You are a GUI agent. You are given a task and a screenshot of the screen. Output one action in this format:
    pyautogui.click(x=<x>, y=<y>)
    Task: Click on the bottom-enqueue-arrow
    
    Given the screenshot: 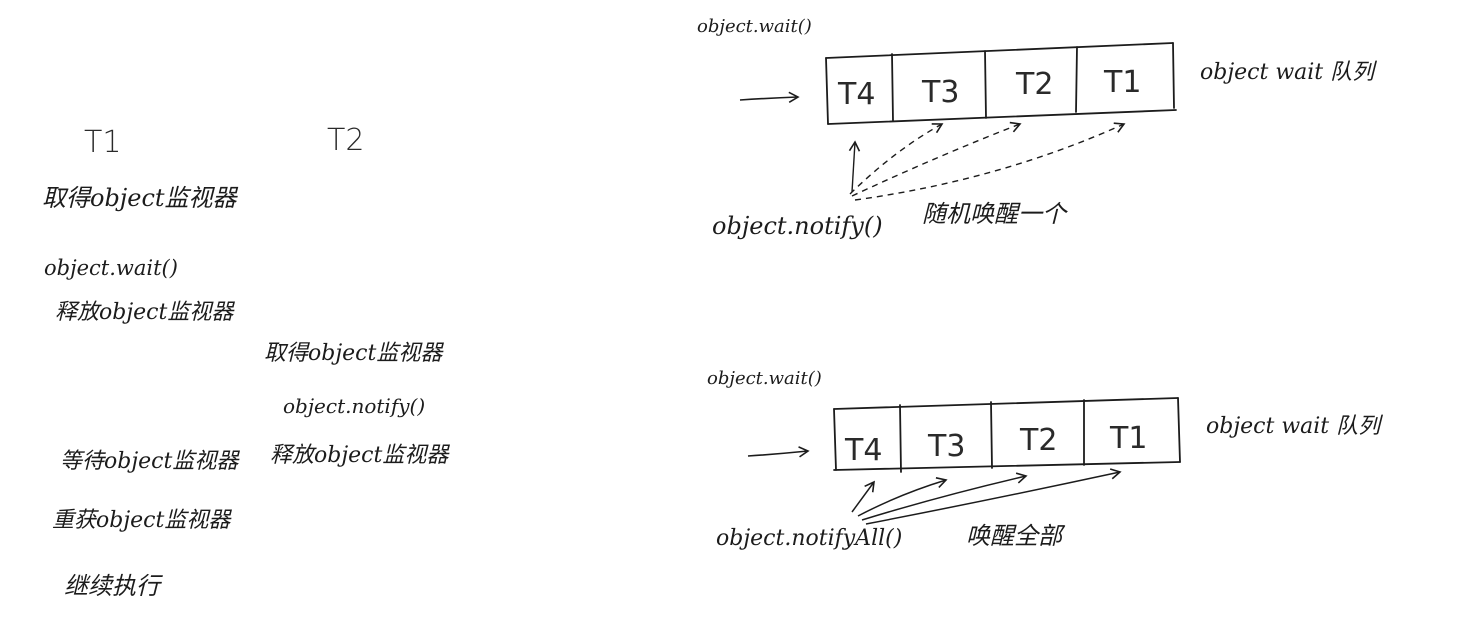 What is the action you would take?
    pyautogui.click(x=778, y=452)
    